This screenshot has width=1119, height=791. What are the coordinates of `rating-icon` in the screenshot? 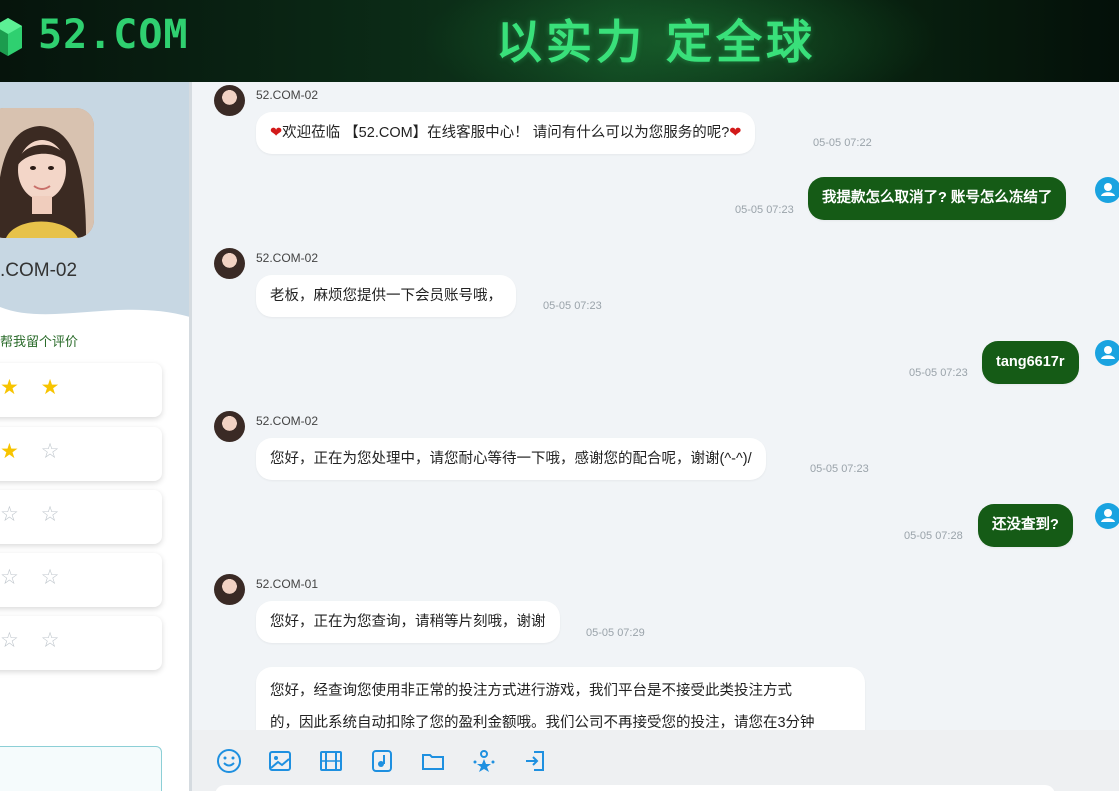 It's located at (484, 761).